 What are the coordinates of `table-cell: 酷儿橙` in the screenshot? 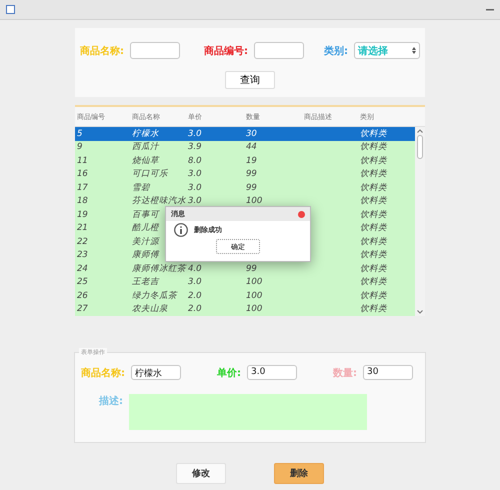 It's located at (145, 228).